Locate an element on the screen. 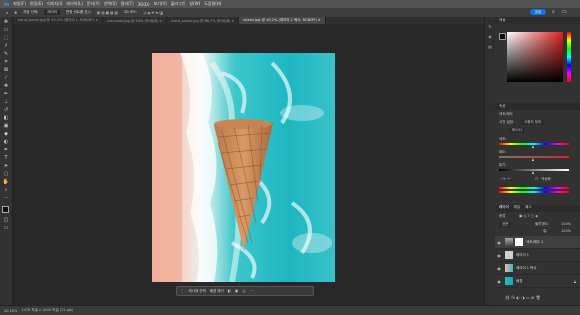 The image size is (580, 315). ps-logo-icon: Ps is located at coordinates (6, 4).